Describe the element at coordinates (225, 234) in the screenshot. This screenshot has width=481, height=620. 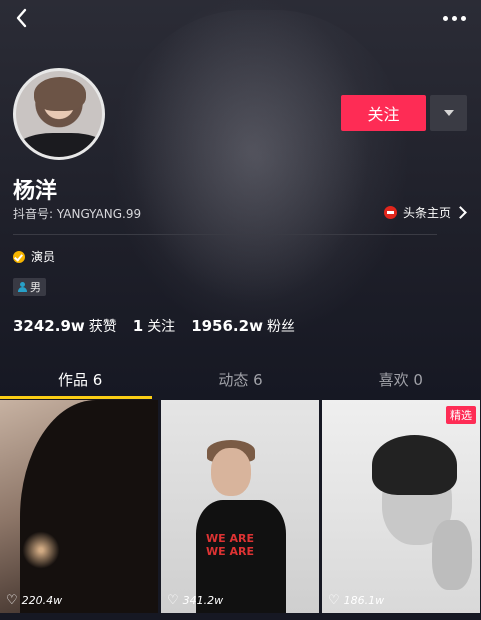
I see `divider` at that location.